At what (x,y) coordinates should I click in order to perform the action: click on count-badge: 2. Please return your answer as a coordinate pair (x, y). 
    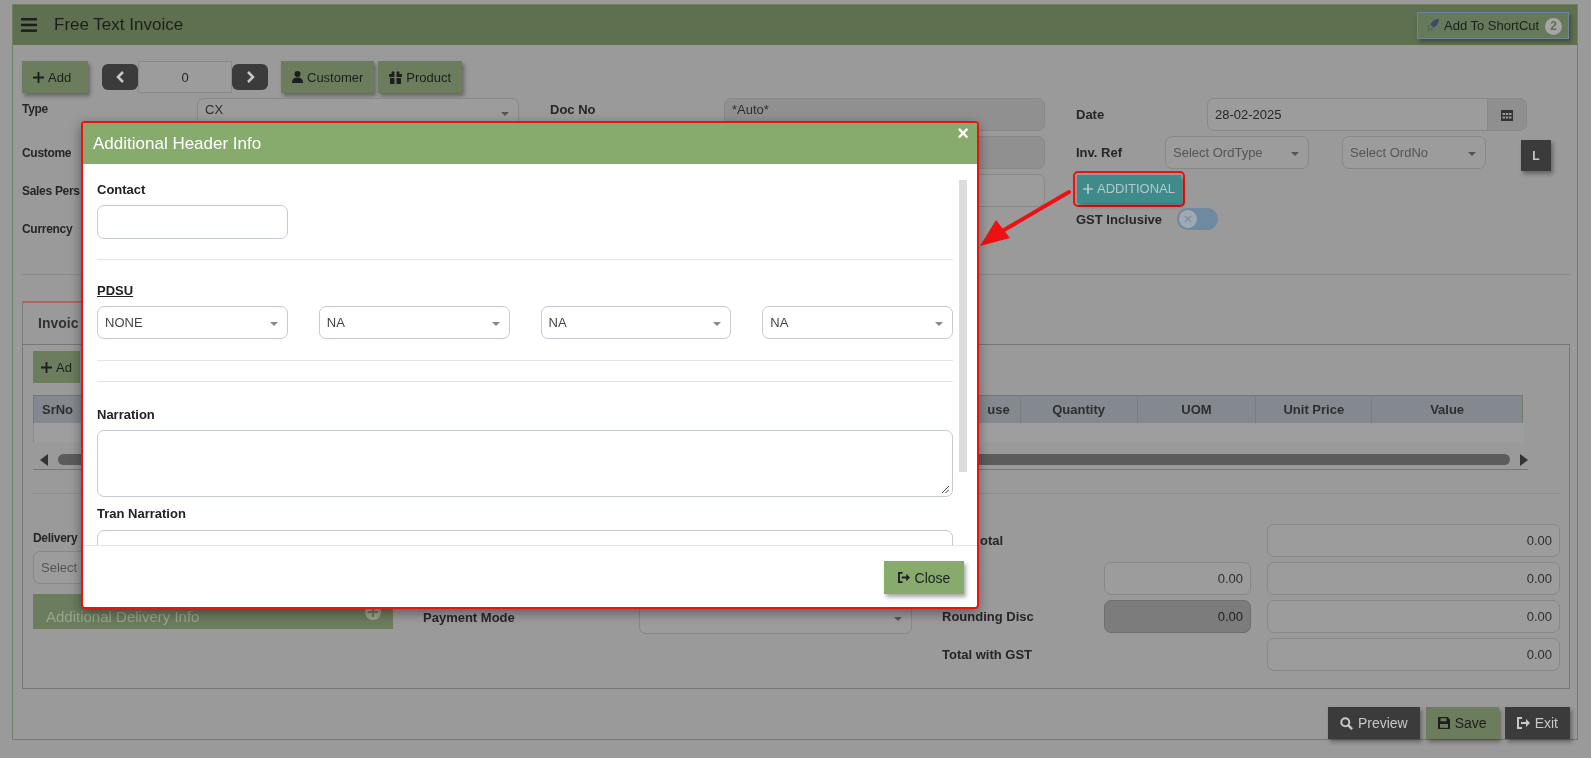
    Looking at the image, I should click on (1553, 26).